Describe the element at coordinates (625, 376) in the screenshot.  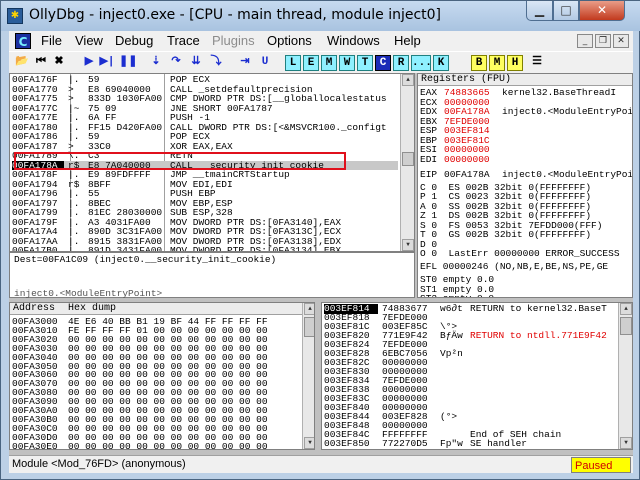
I see `stack-scrollbar: ▲ ▼` at that location.